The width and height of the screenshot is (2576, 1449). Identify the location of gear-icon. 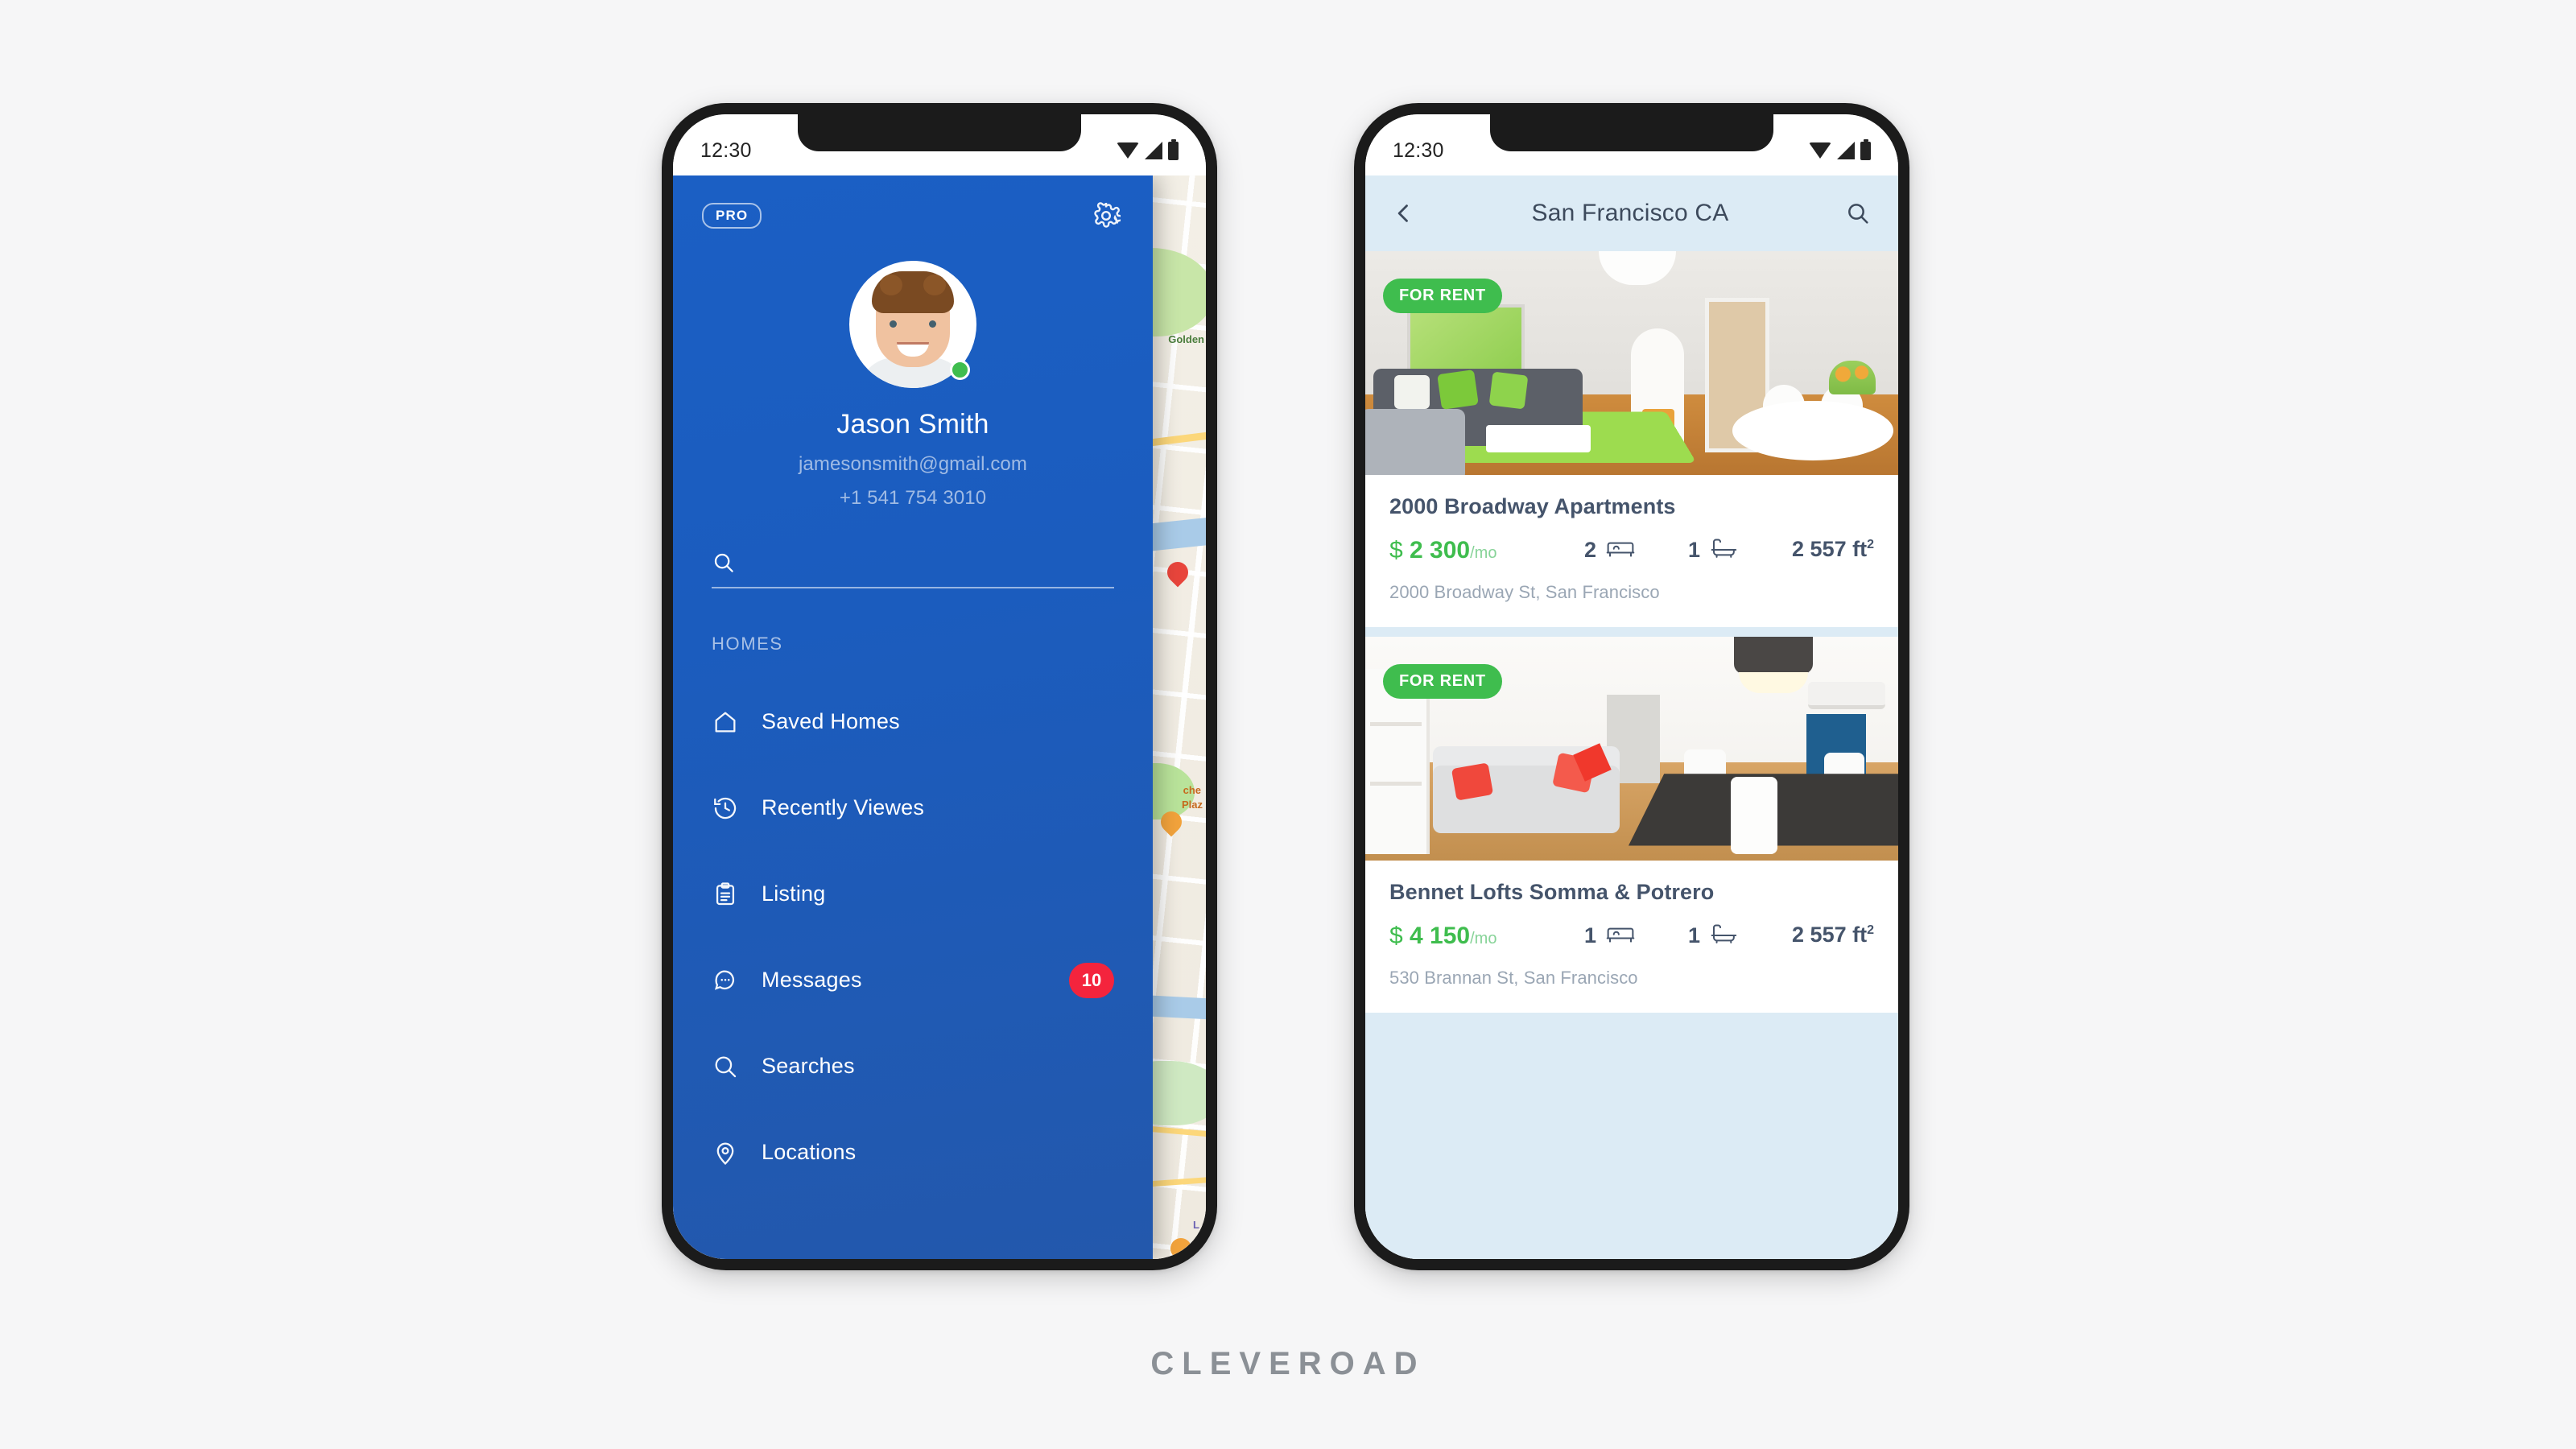
(1107, 215).